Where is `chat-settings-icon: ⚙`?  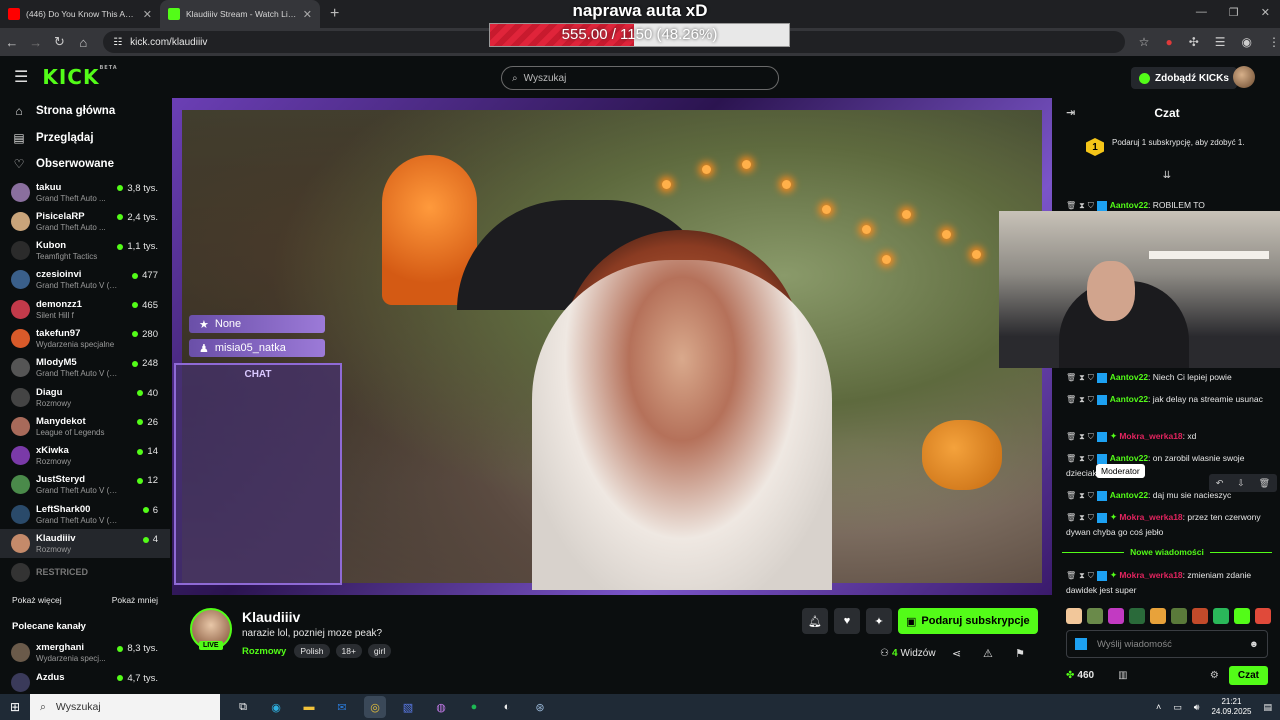
chat-settings-icon: ⚙ is located at coordinates (1214, 675).